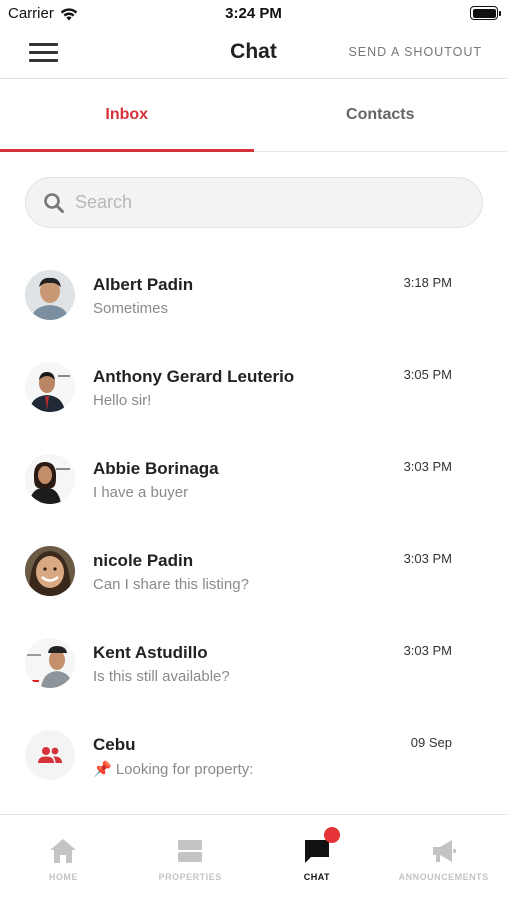 This screenshot has width=507, height=900. What do you see at coordinates (194, 376) in the screenshot?
I see `contact-name: Anthony Gerard Leuterio` at bounding box center [194, 376].